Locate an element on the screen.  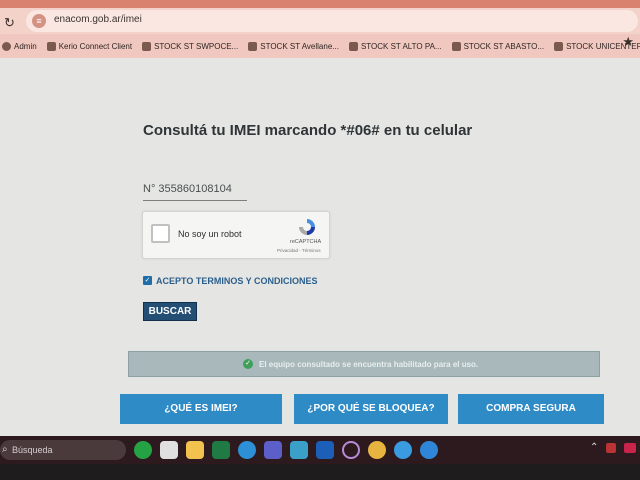
teams-icon is located at coordinates (273, 450).